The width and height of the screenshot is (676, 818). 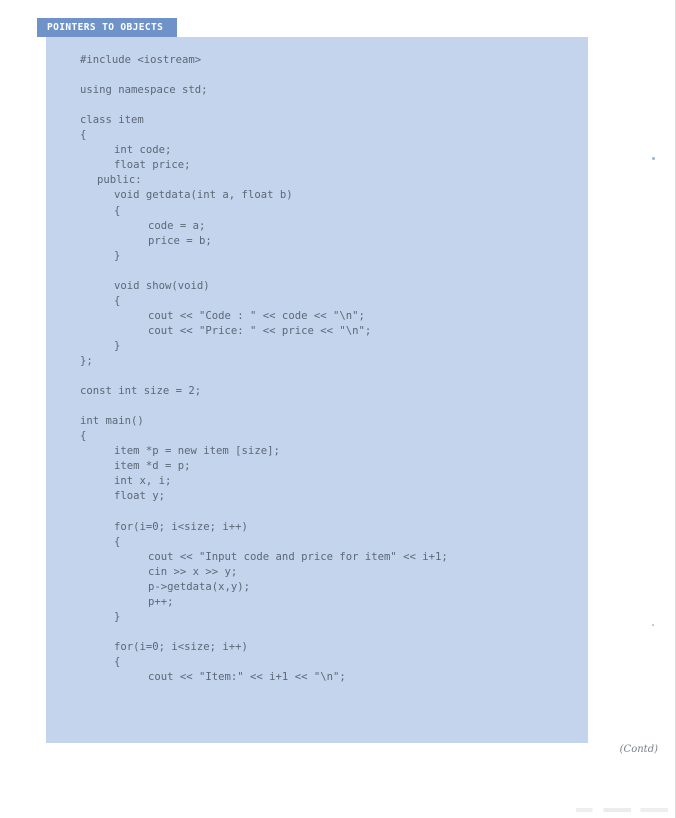 I want to click on code-line: item *d = p;, so click(x=152, y=466).